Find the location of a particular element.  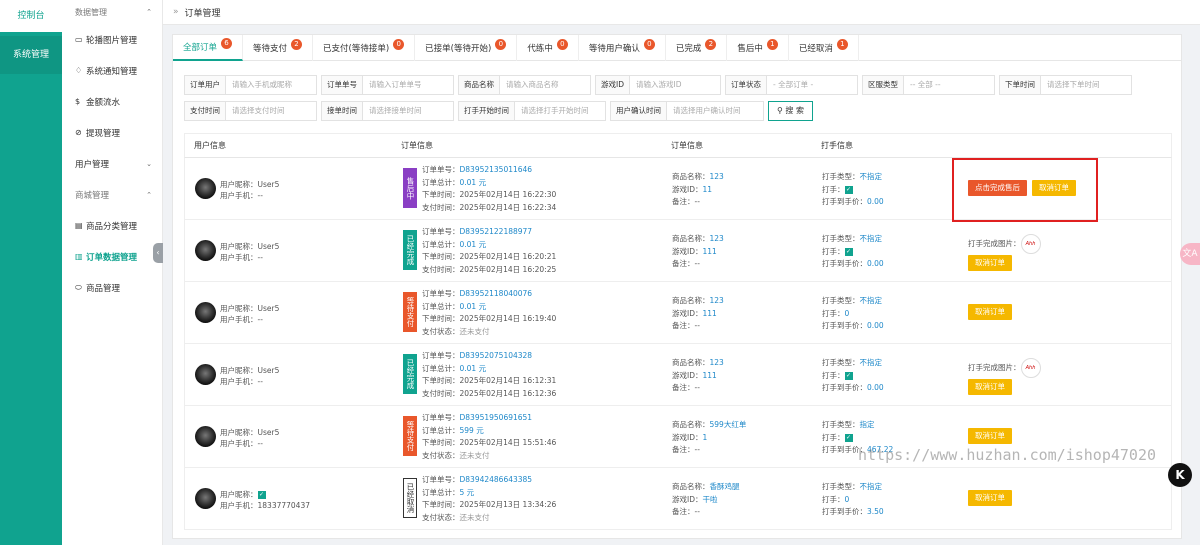

player-type-label: 打手类型： is located at coordinates (841, 300).